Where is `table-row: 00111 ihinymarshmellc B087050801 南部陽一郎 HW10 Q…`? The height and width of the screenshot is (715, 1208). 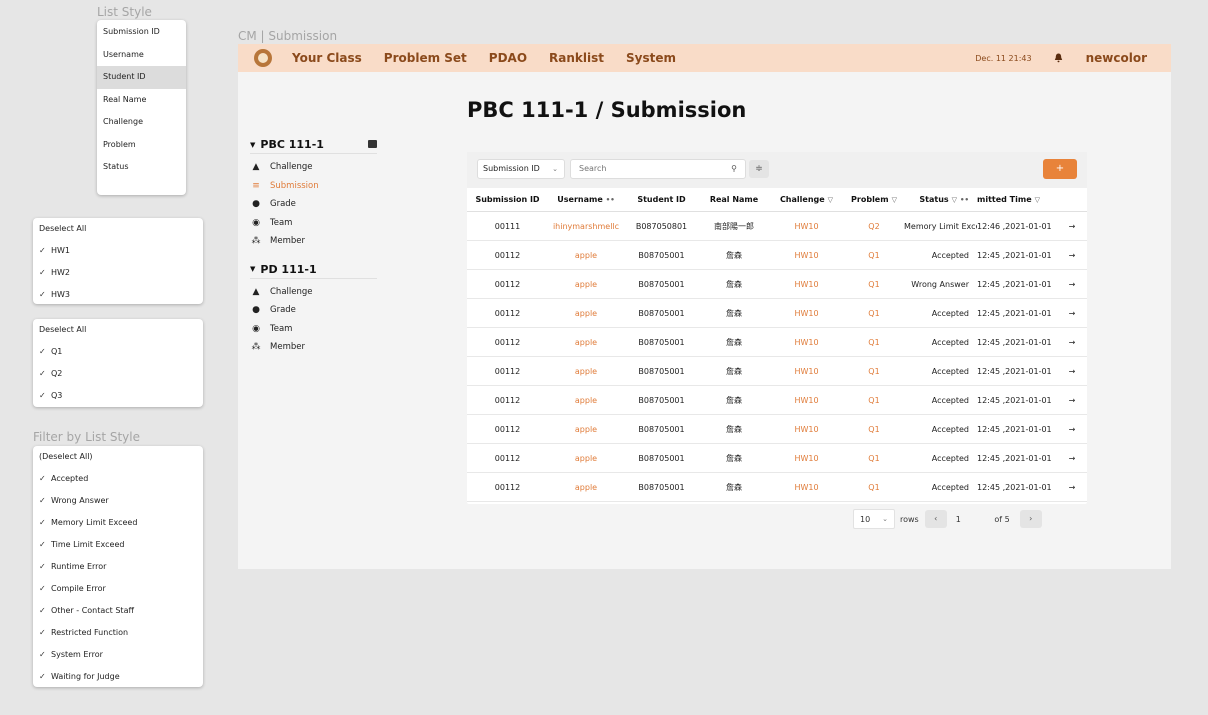 table-row: 00111 ihinymarshmellc B087050801 南部陽一郎 HW10 Q… is located at coordinates (777, 226).